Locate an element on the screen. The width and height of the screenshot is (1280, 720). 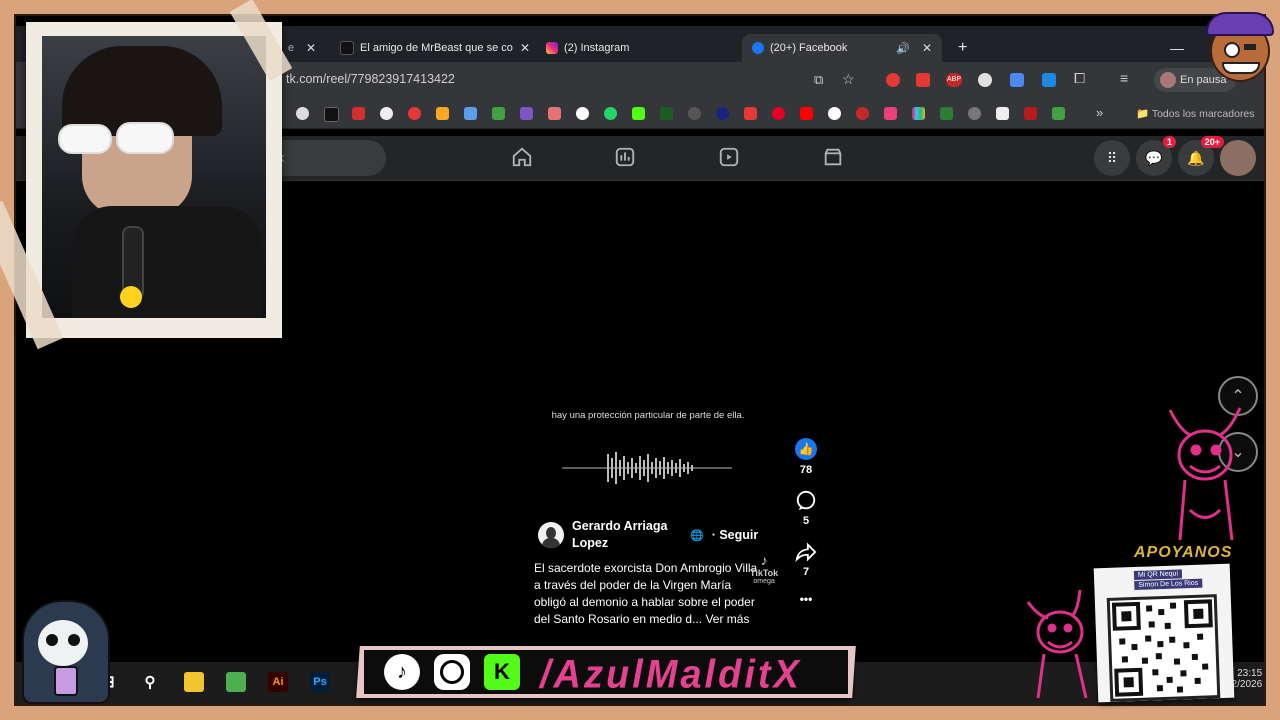
media-icon: ≡ is located at coordinates (1124, 78).